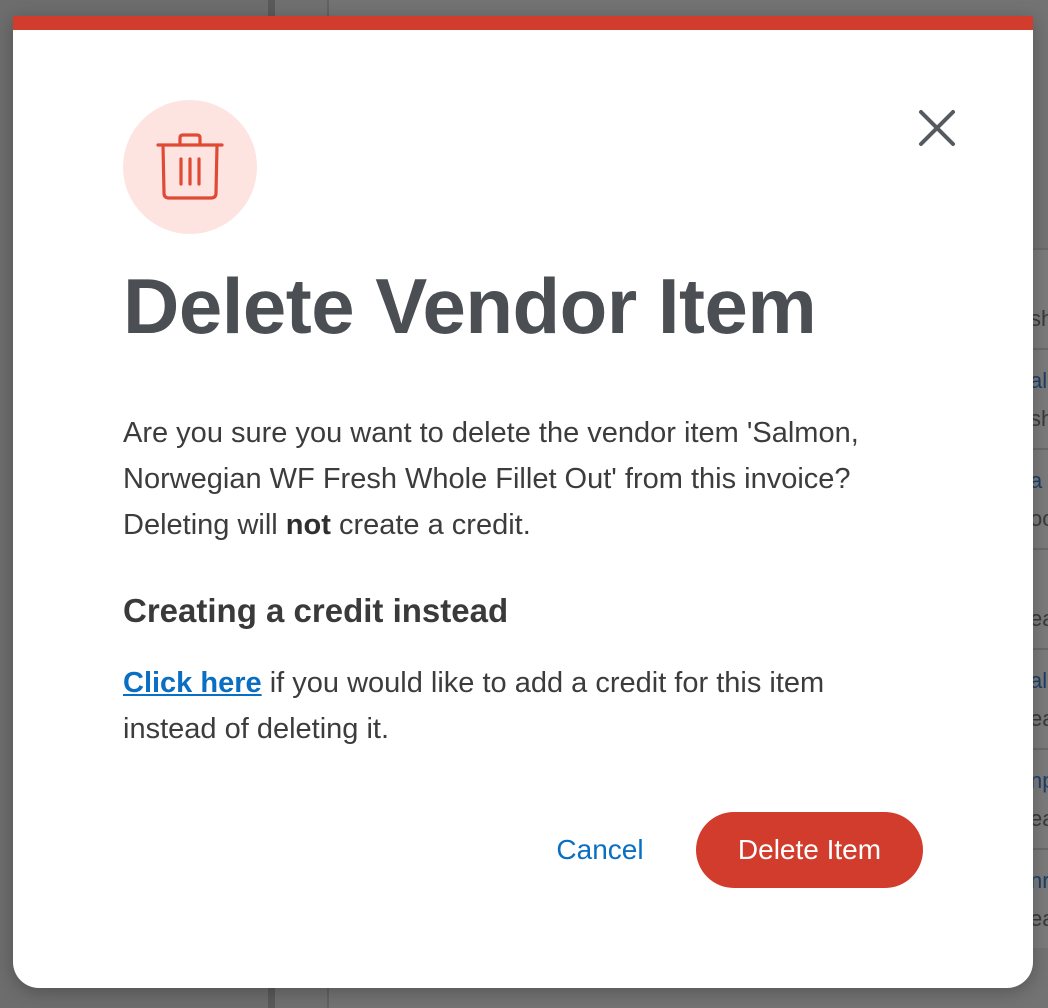 This screenshot has width=1048, height=1008. What do you see at coordinates (809, 850) in the screenshot?
I see `delete-item-button: Delete Item` at bounding box center [809, 850].